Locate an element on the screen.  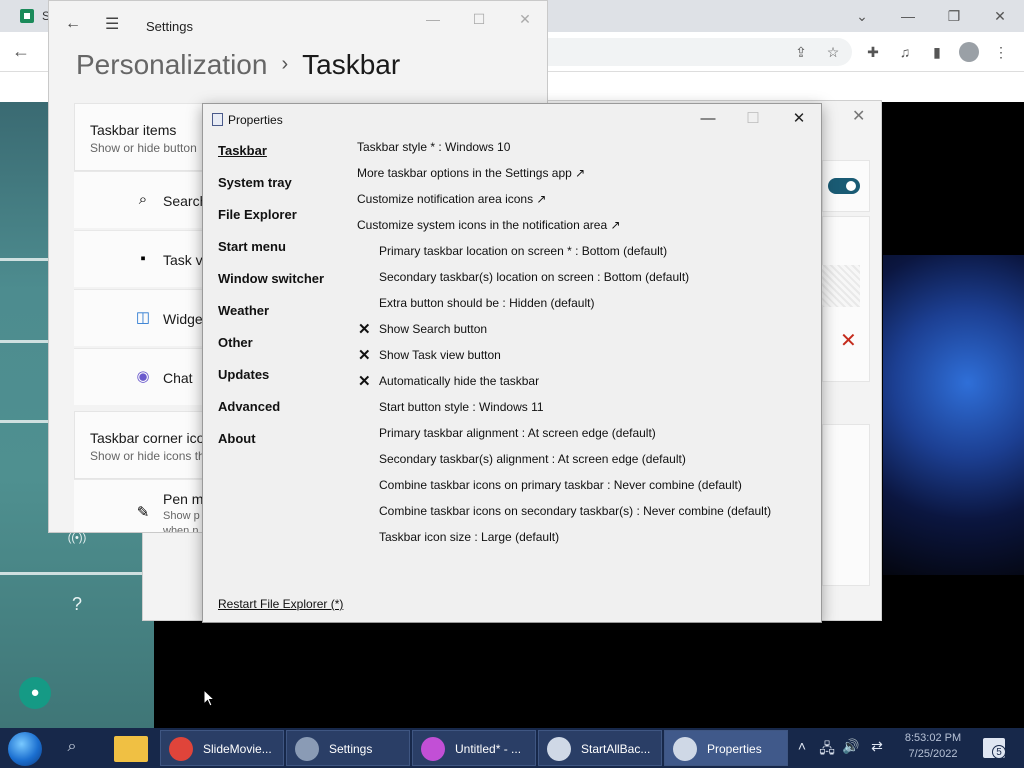
breadcrumb-parent: Personalization is located at coordinates (171, 64).